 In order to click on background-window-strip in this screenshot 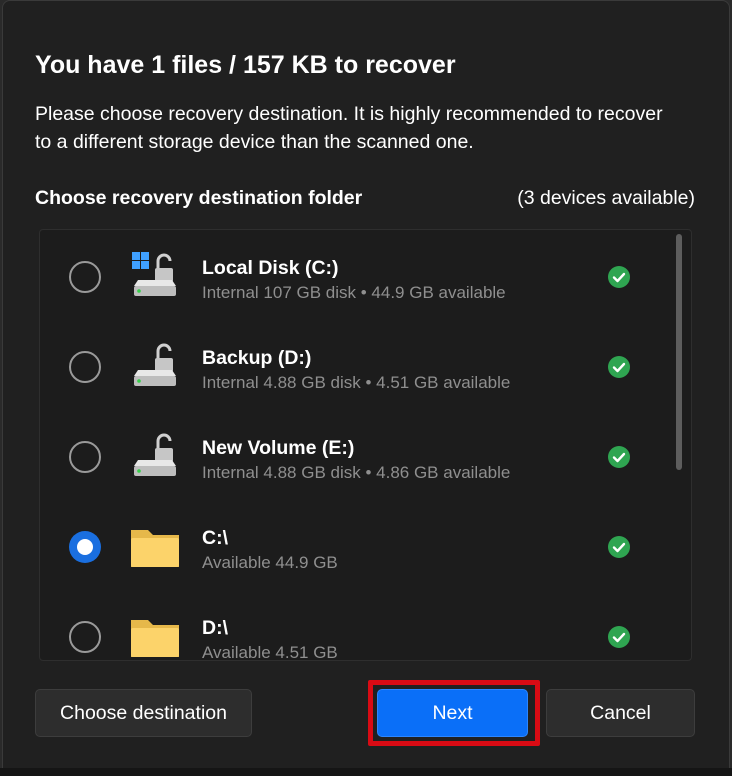, I will do `click(366, 772)`.